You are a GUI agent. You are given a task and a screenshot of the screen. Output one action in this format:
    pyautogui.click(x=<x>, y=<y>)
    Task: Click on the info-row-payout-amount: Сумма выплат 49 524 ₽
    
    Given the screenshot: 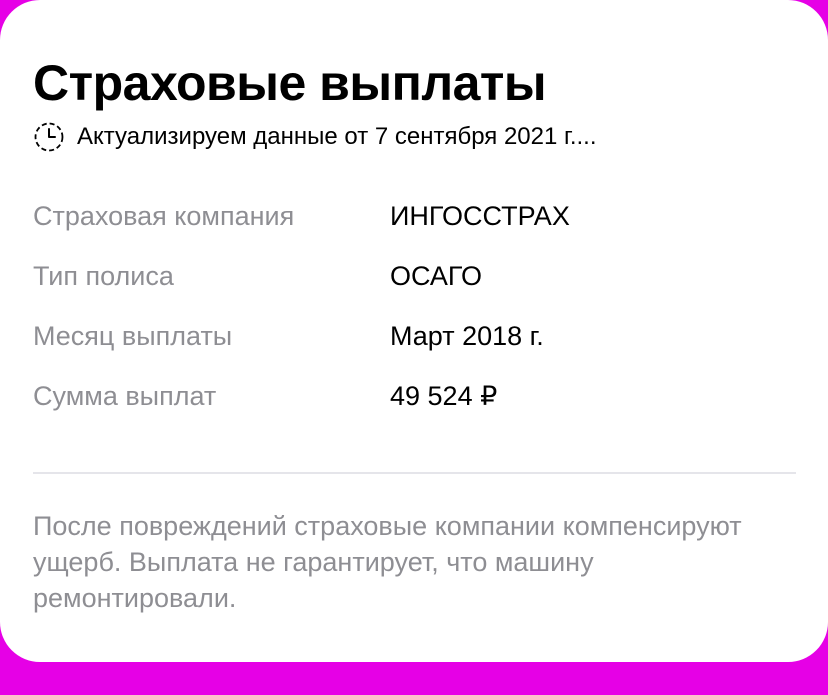 What is the action you would take?
    pyautogui.click(x=413, y=405)
    